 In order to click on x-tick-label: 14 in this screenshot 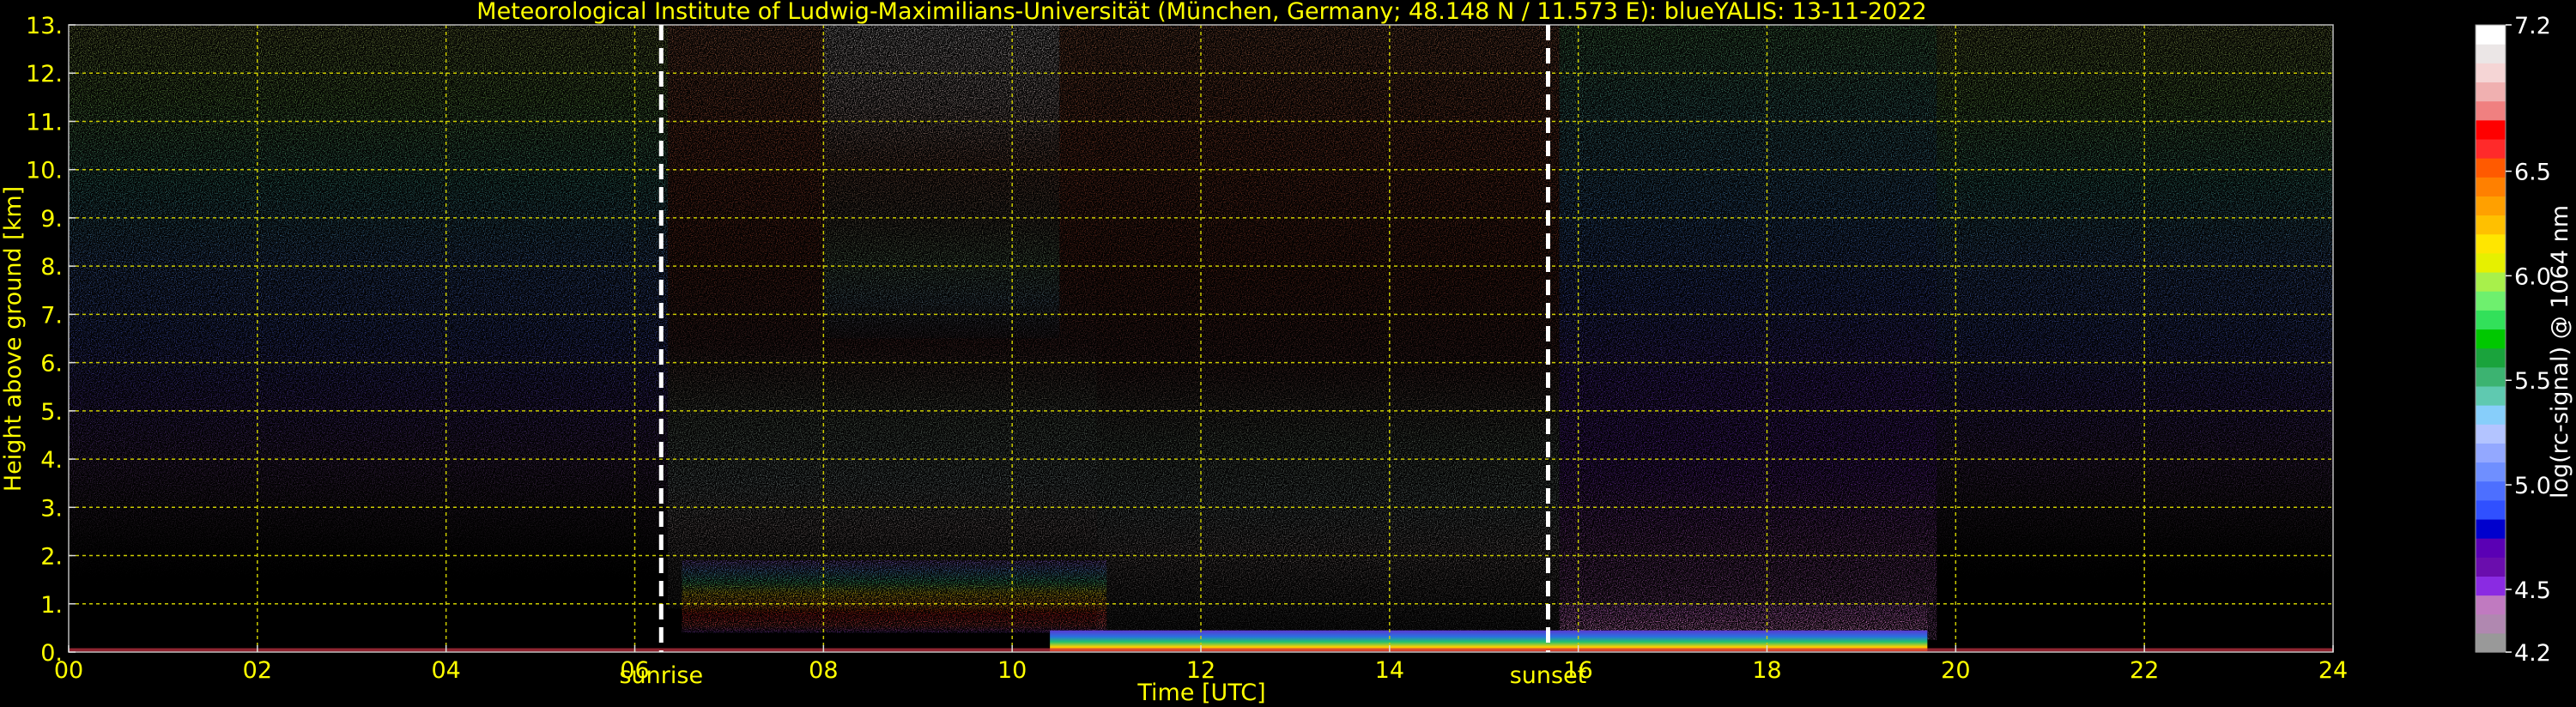, I will do `click(1389, 670)`.